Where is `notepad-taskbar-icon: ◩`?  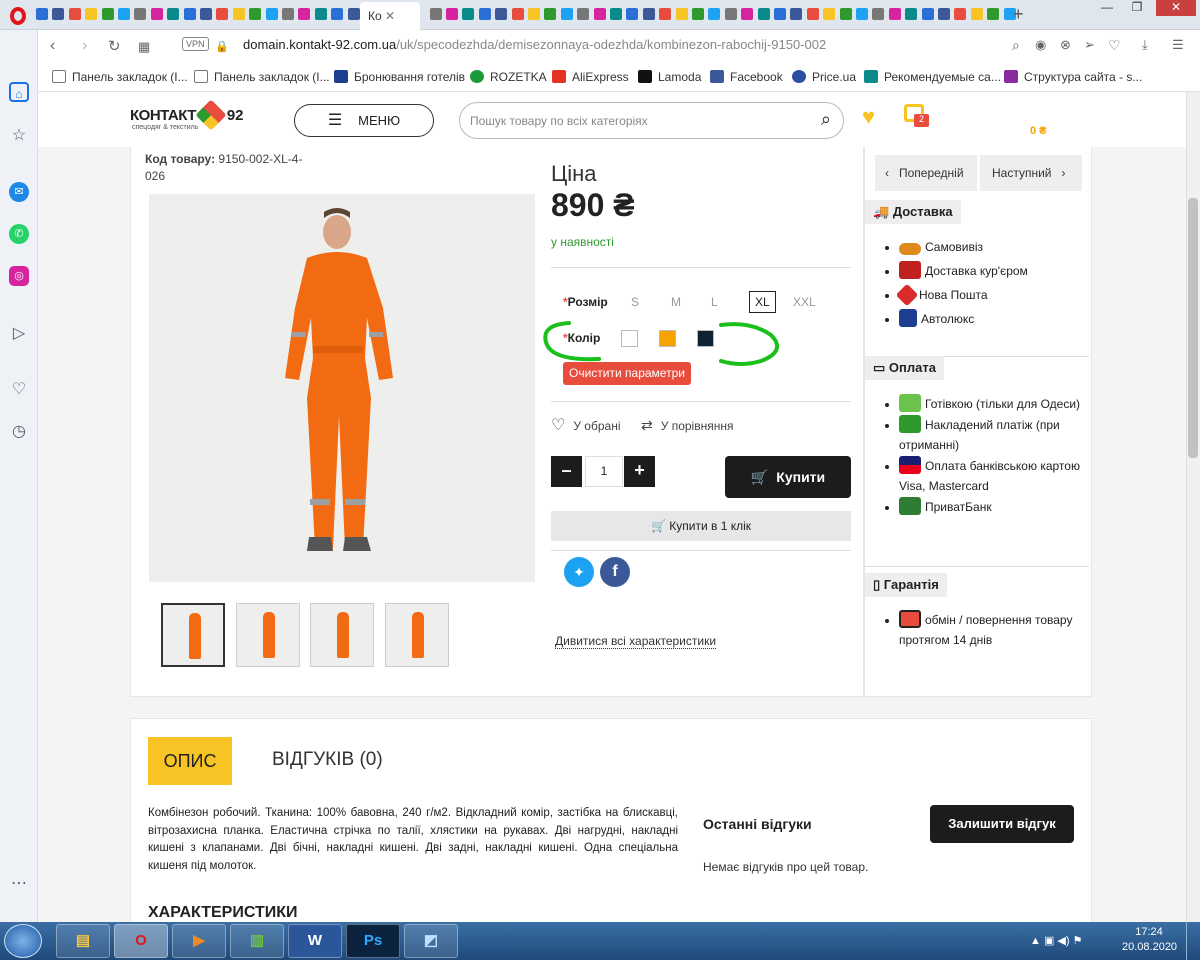 notepad-taskbar-icon: ◩ is located at coordinates (431, 941).